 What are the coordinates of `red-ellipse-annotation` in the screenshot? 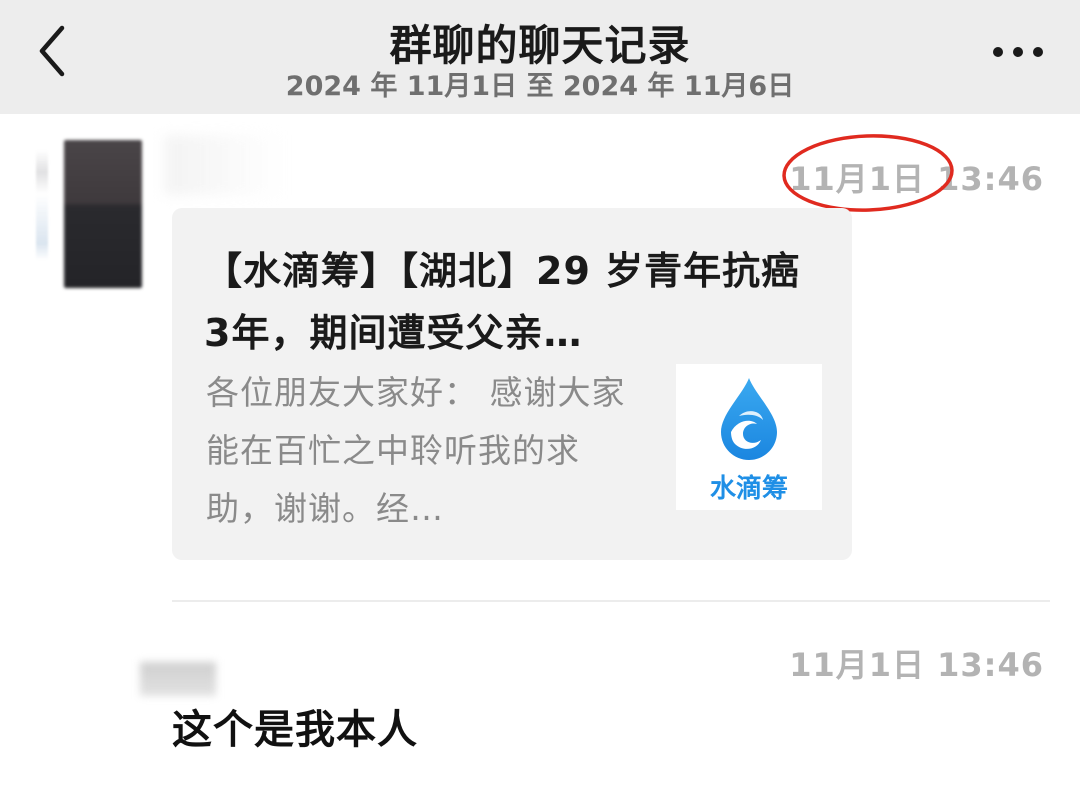 It's located at (868, 173).